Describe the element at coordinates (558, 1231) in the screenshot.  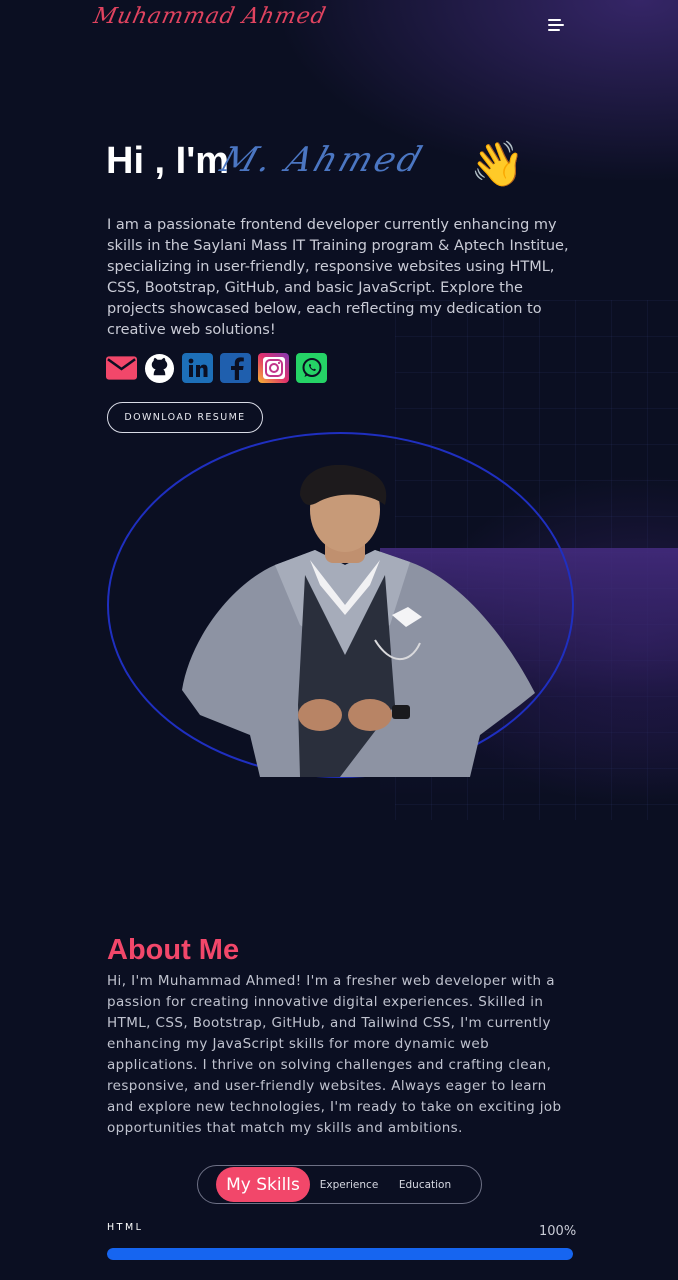
I see `skill-percent: 100%` at that location.